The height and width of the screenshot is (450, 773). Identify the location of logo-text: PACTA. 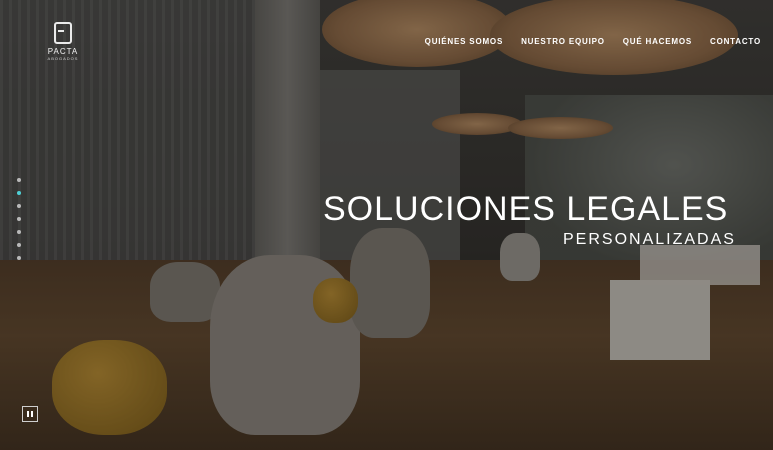
(63, 51).